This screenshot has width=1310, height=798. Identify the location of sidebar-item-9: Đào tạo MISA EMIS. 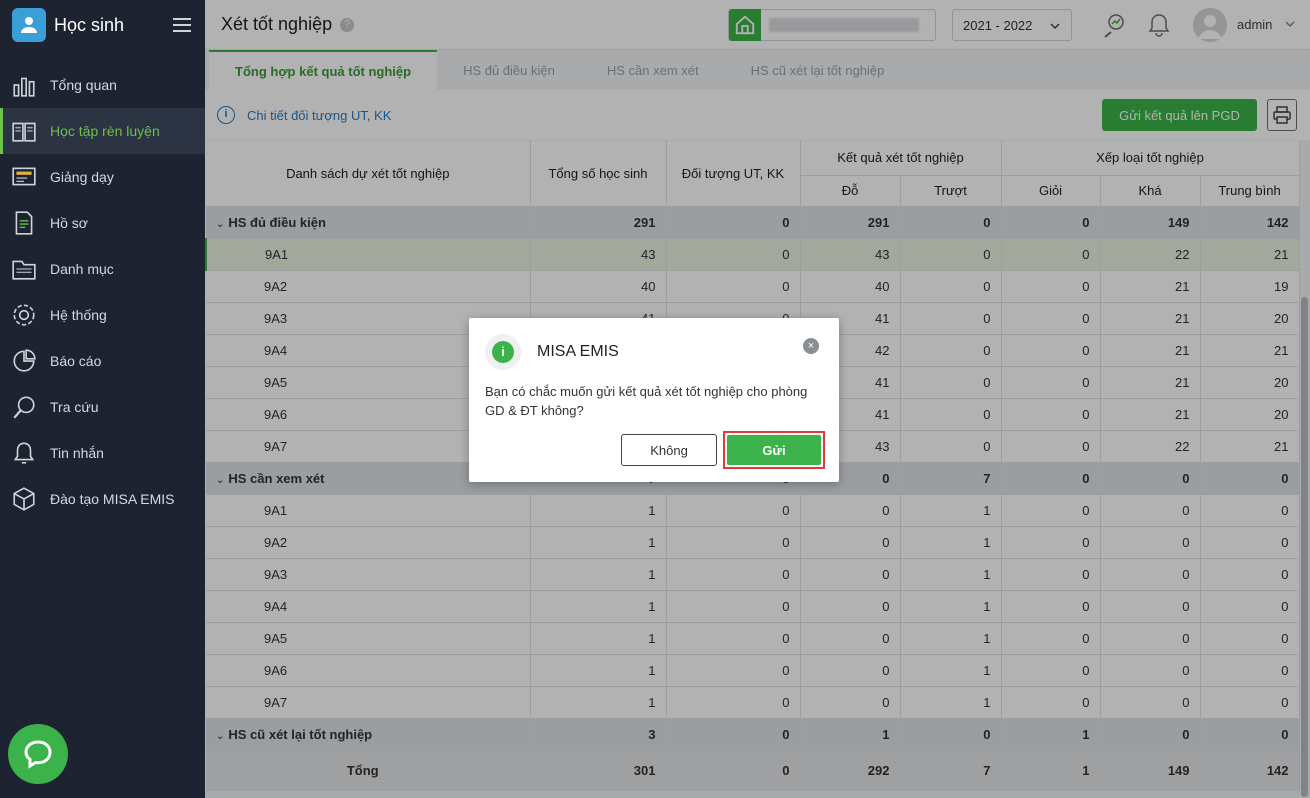
(102, 499).